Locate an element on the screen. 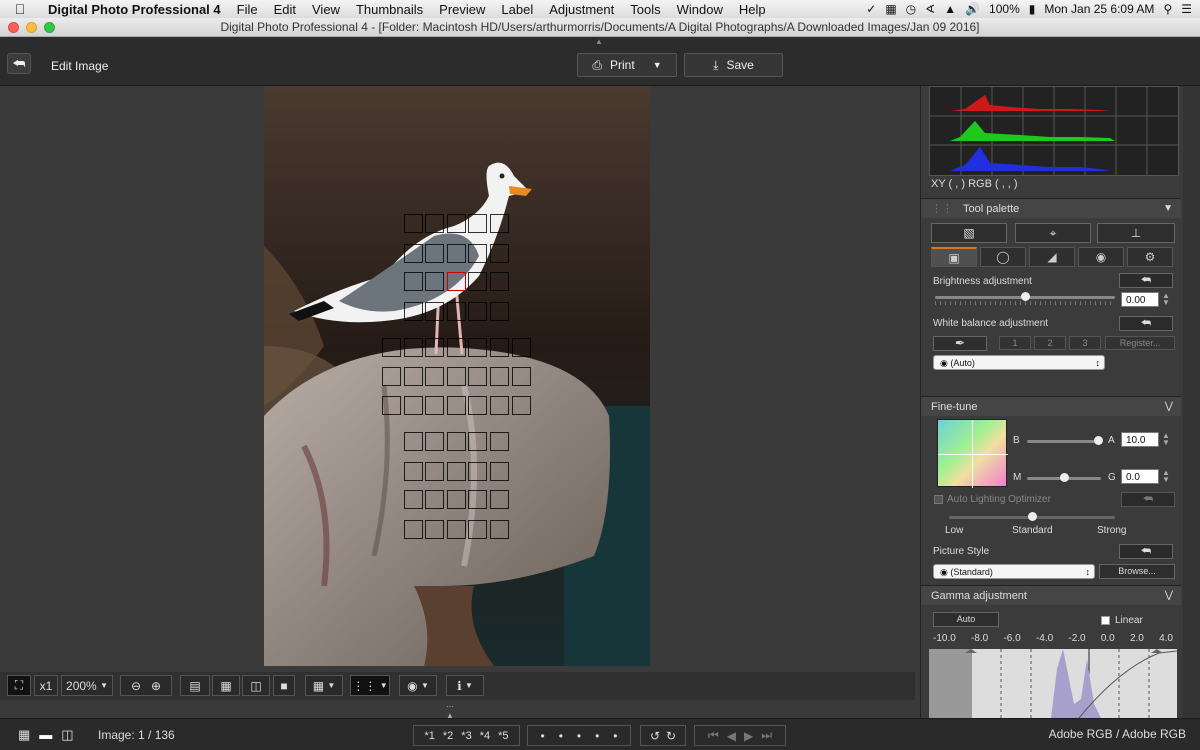  battery-percent: 100% is located at coordinates (1004, 9).